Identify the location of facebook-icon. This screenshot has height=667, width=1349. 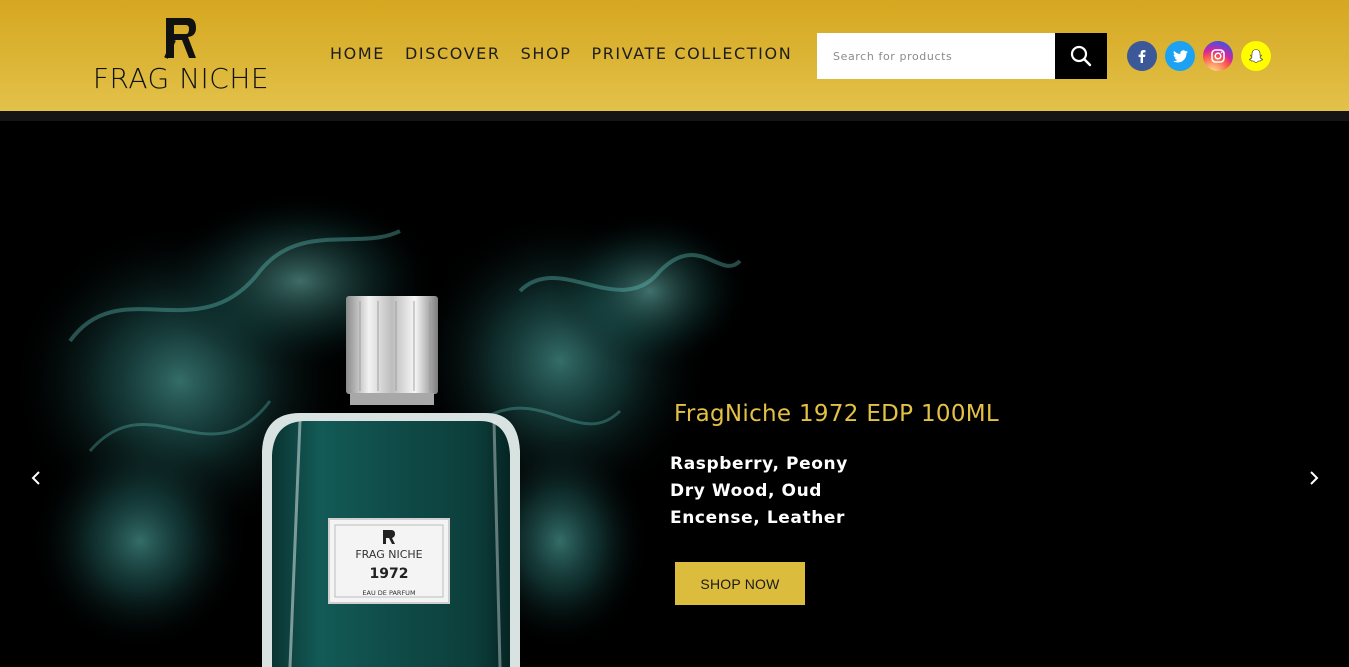
(1142, 56).